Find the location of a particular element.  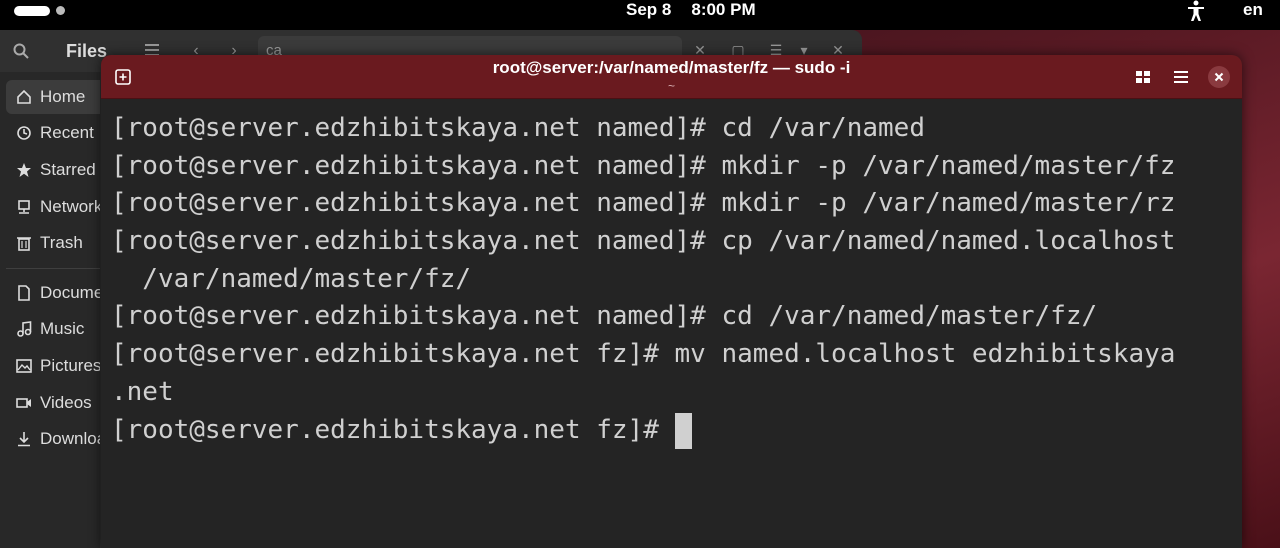

close-icon is located at coordinates (1219, 77).